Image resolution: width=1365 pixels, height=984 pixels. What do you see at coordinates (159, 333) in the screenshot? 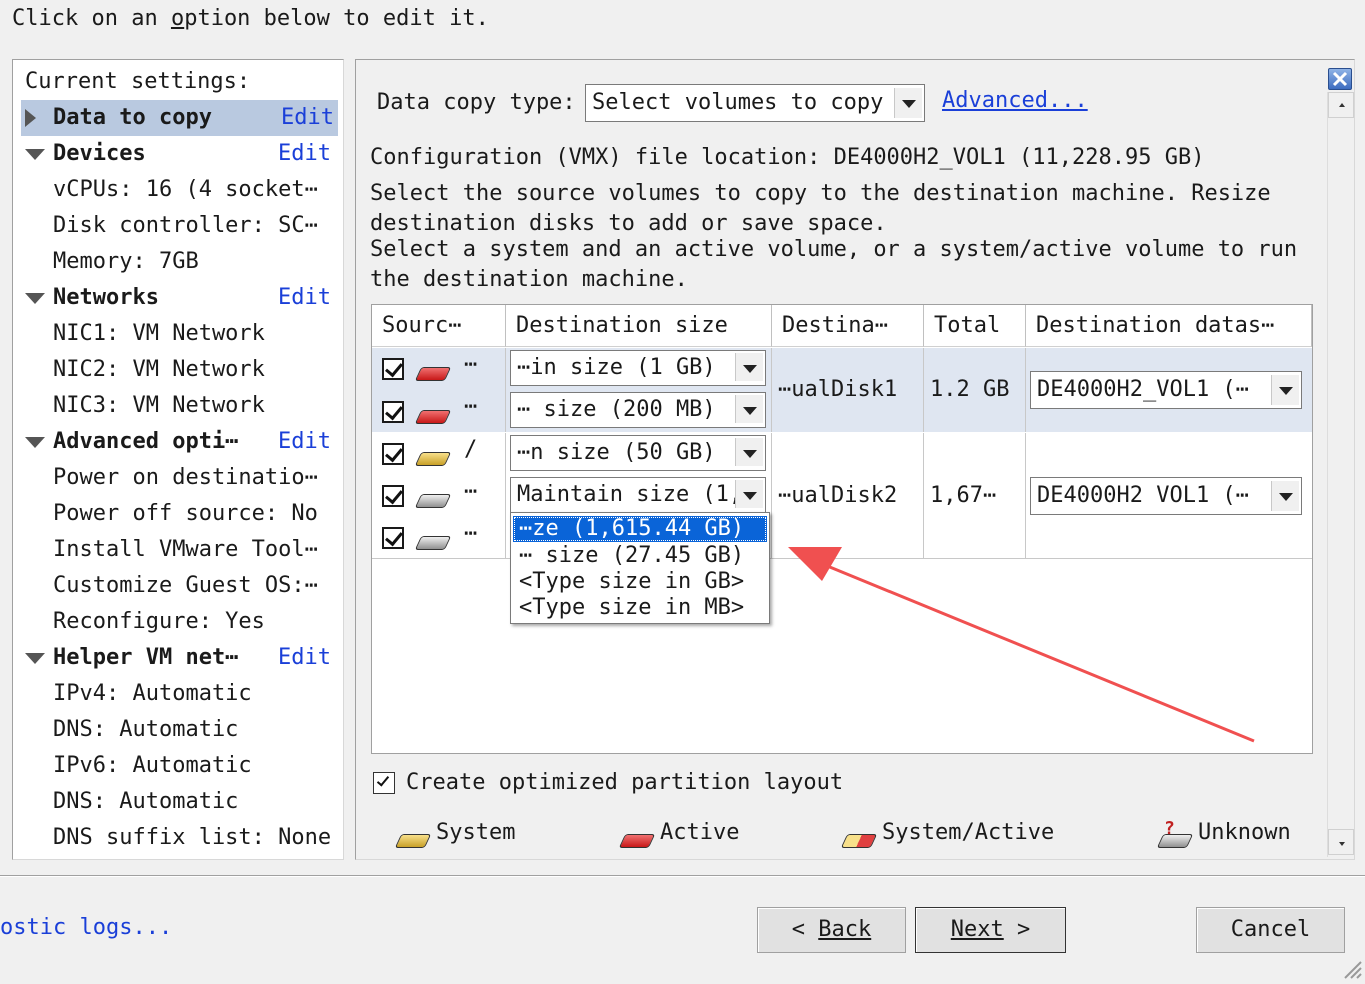
I see `setting-item: NIC1: VM Network` at bounding box center [159, 333].